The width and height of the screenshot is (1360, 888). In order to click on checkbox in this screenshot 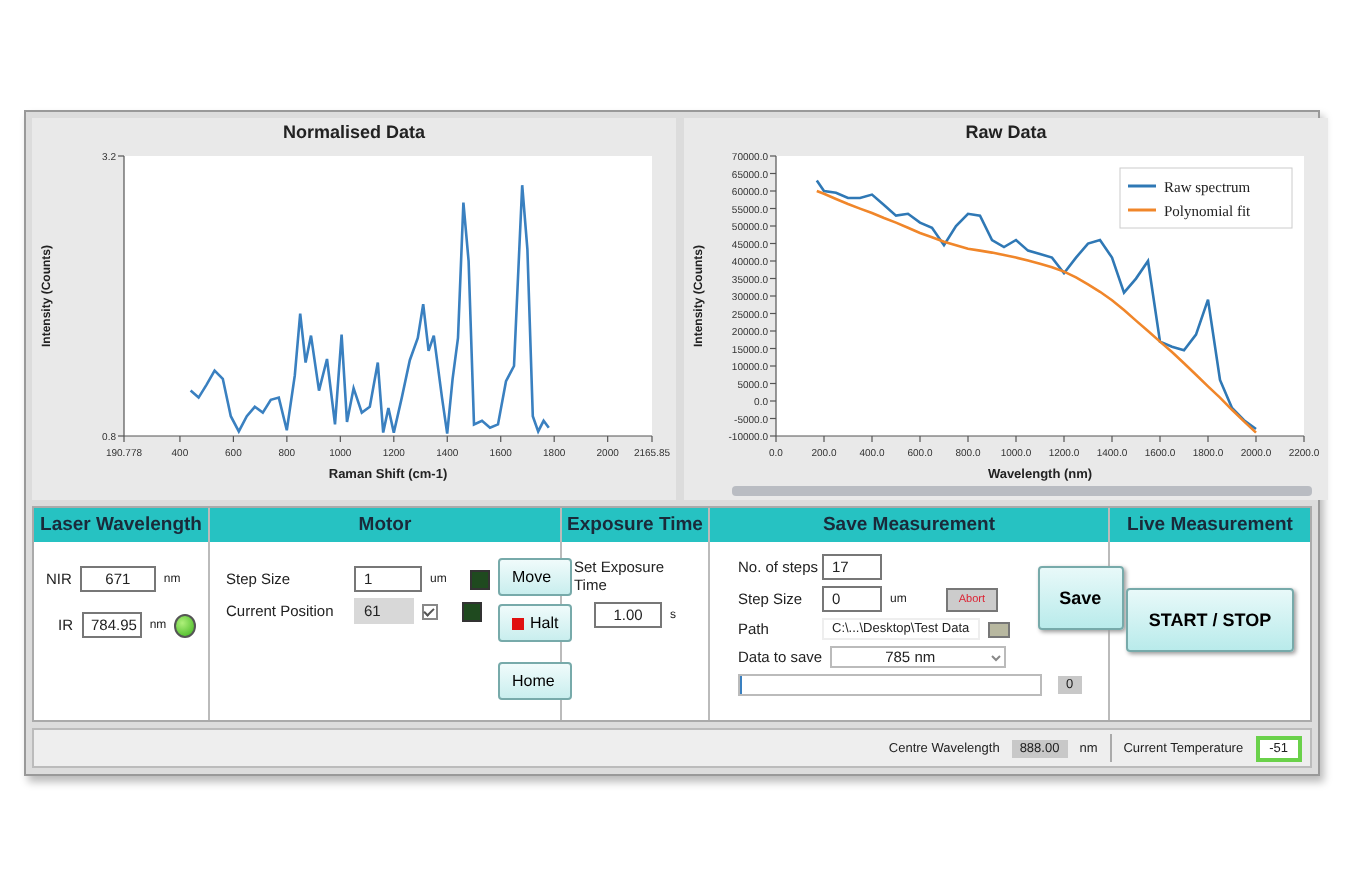, I will do `click(430, 611)`.